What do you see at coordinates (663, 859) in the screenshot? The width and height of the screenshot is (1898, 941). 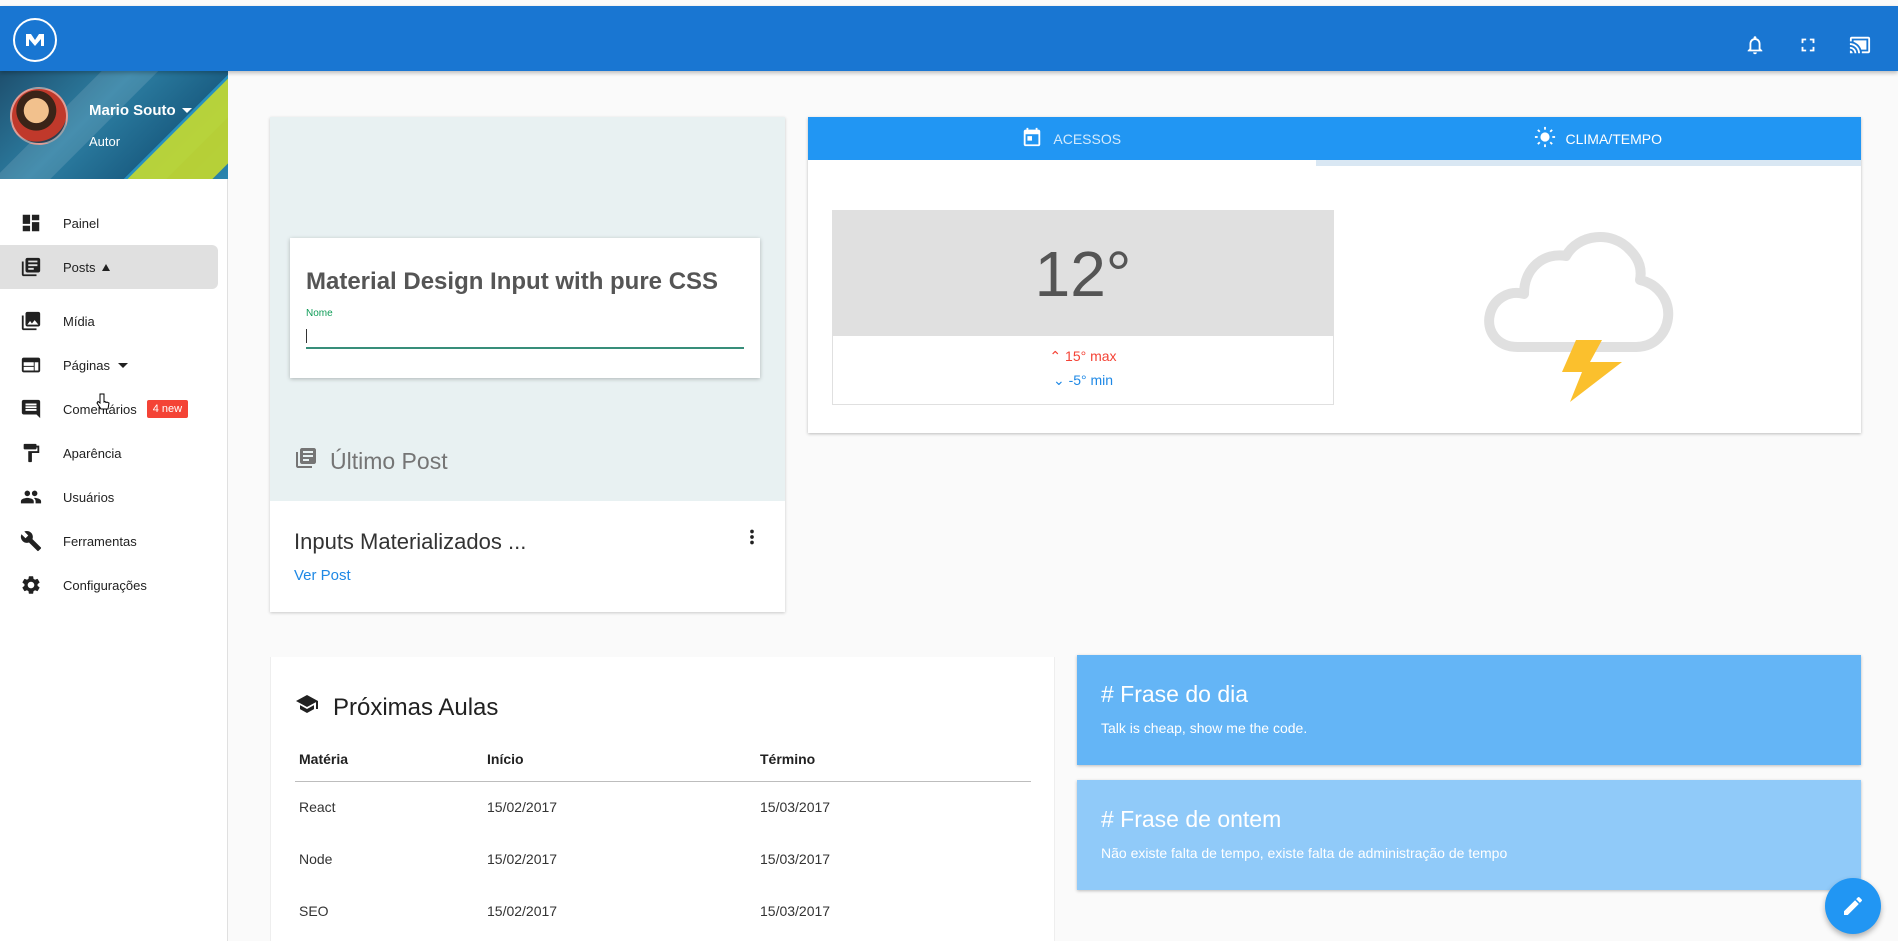 I see `table-row: Node 15/02/2017 15/03/2017` at bounding box center [663, 859].